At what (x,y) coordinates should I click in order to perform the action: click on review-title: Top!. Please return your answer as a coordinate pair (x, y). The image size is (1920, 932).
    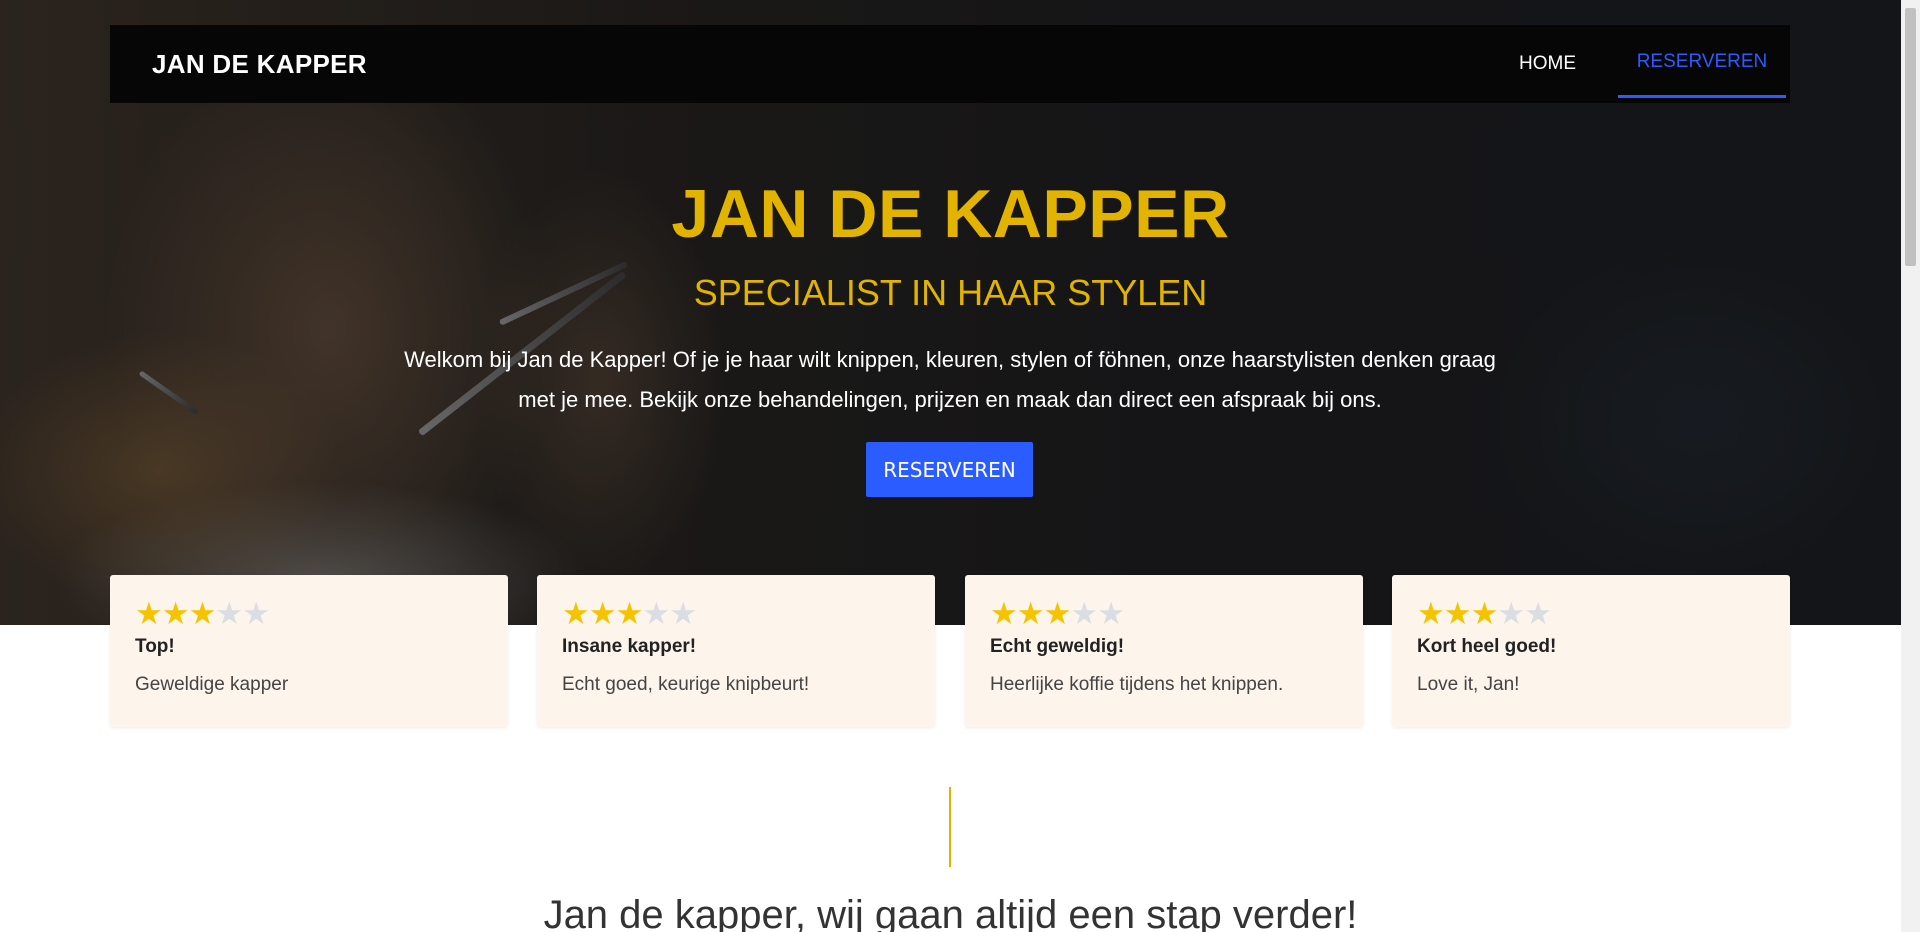
    Looking at the image, I should click on (155, 646).